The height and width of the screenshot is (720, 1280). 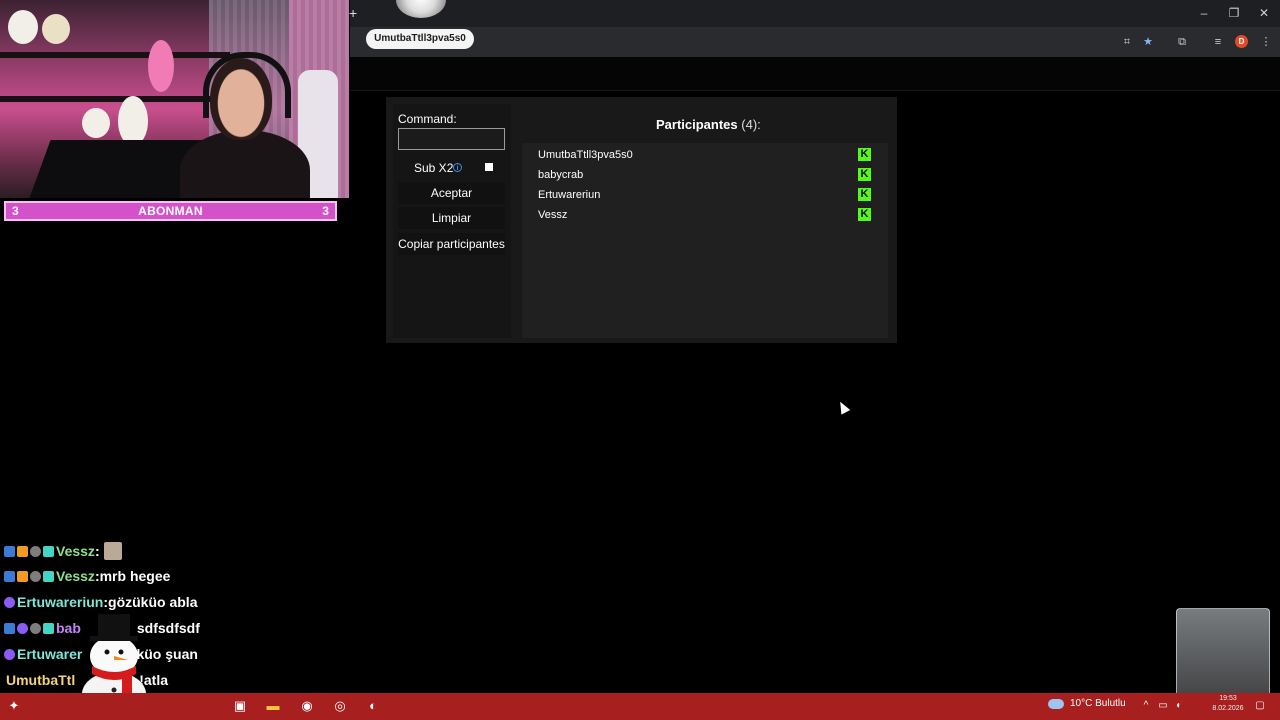 I want to click on chat-username: UmutbaTtl, so click(x=41, y=680).